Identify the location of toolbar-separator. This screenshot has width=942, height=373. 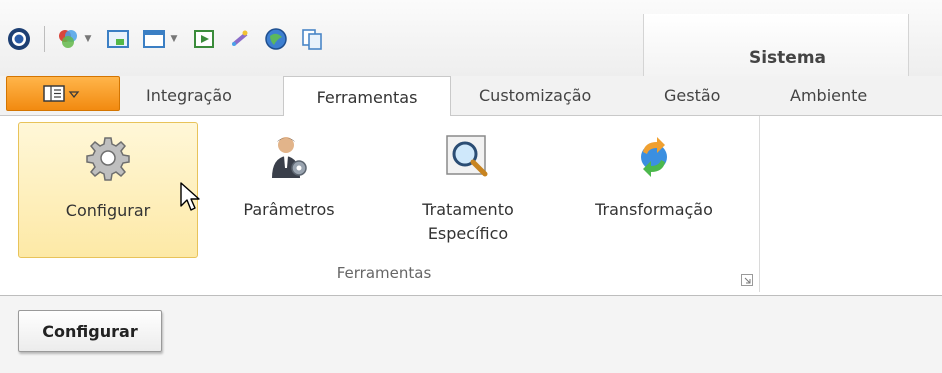
(44, 39).